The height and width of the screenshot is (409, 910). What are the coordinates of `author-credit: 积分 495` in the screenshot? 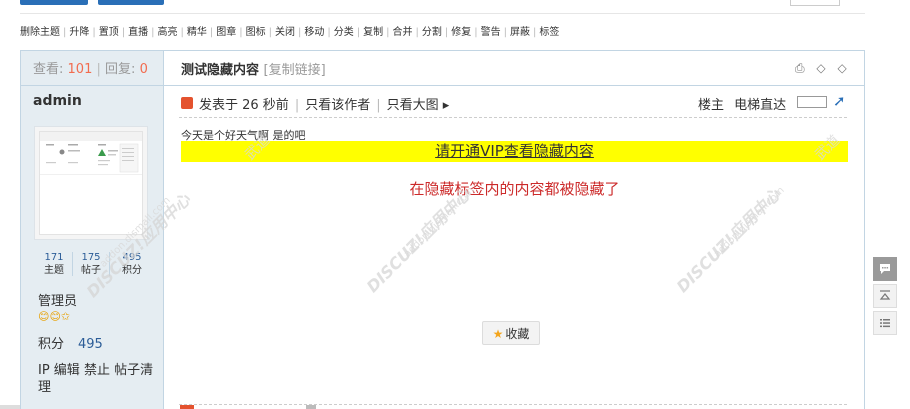 It's located at (70, 342).